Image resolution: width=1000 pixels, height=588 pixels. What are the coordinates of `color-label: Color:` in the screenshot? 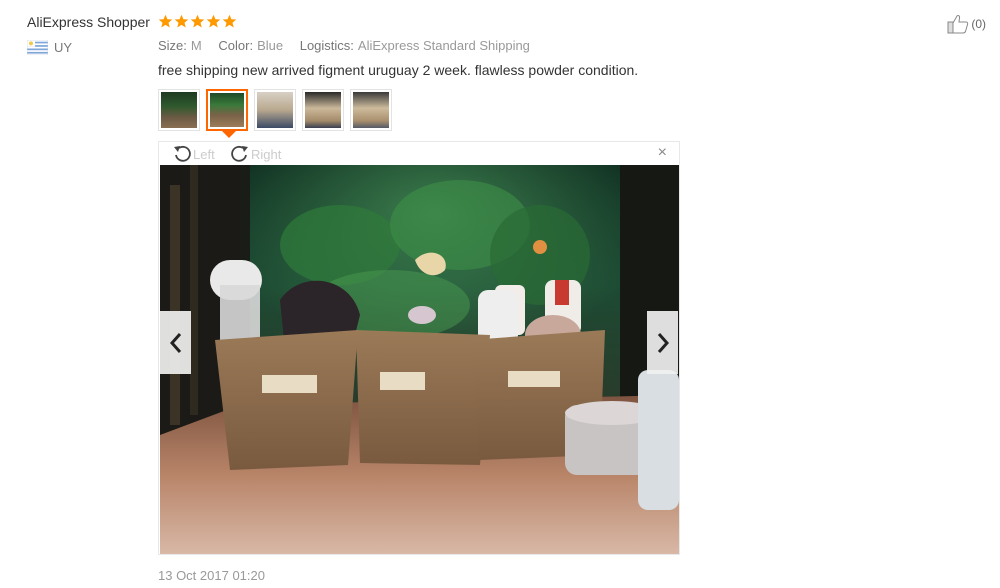 It's located at (236, 45).